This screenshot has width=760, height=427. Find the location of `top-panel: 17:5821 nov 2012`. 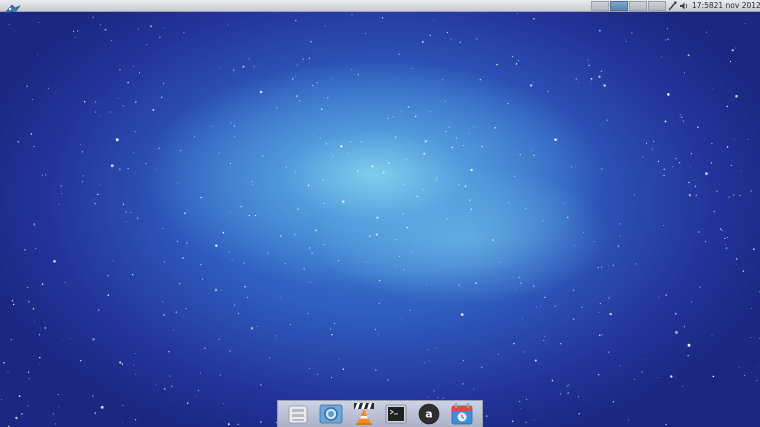

top-panel: 17:5821 nov 2012 is located at coordinates (380, 7).